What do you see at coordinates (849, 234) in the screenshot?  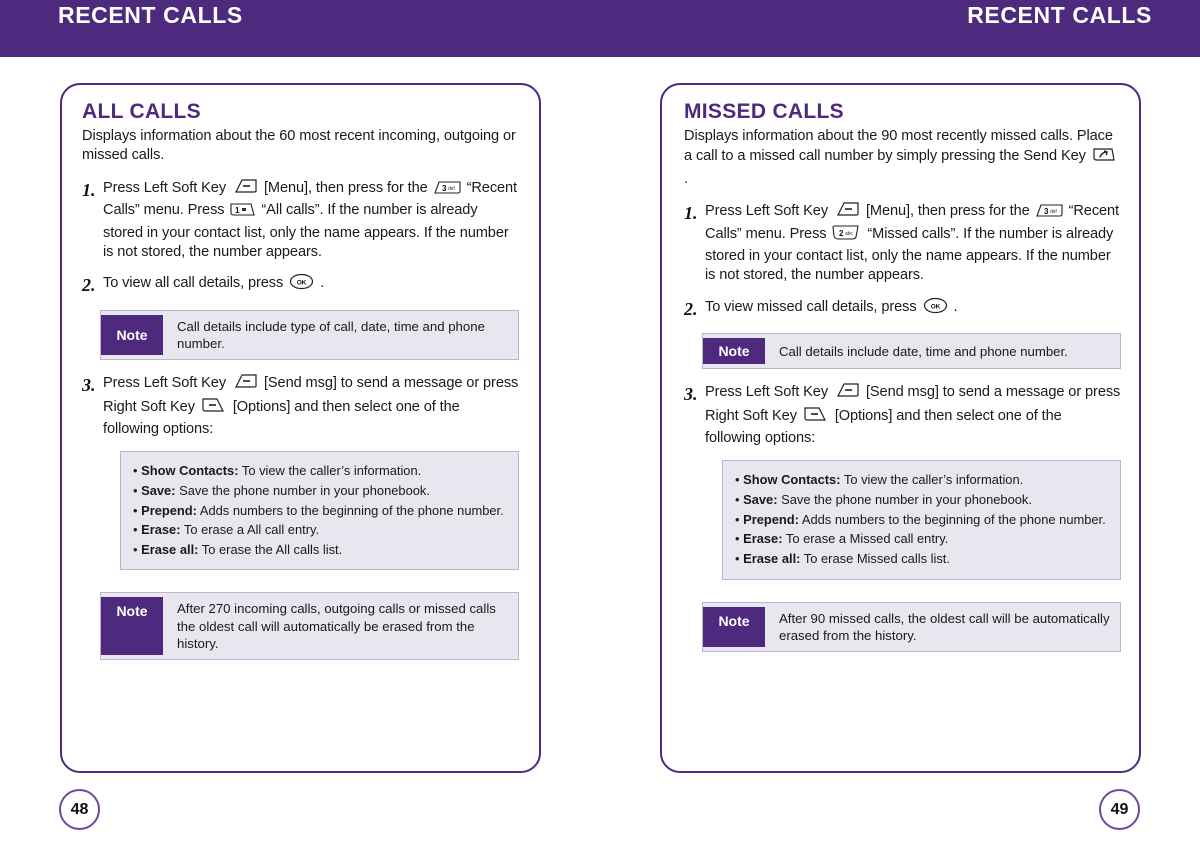 I see `svg-text: abc` at bounding box center [849, 234].